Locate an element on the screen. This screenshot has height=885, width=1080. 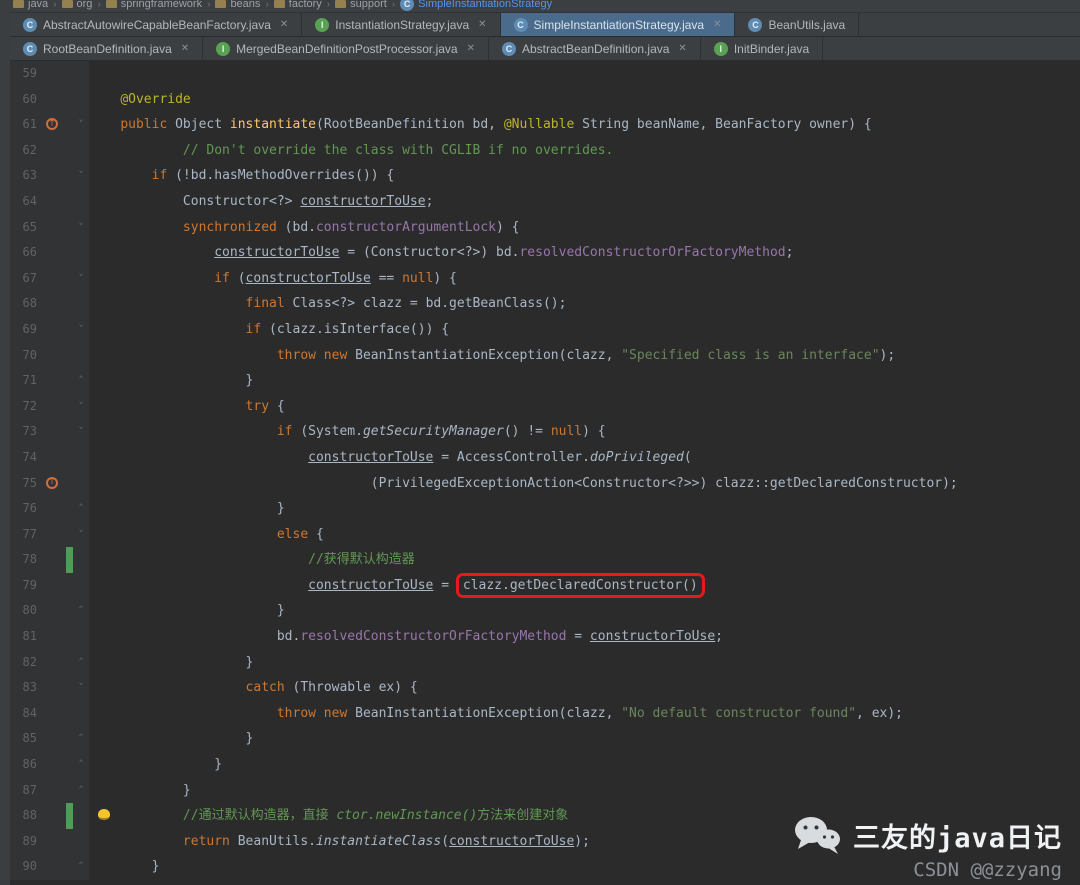
editor-tab: C BeanUtils.java is located at coordinates (797, 24).